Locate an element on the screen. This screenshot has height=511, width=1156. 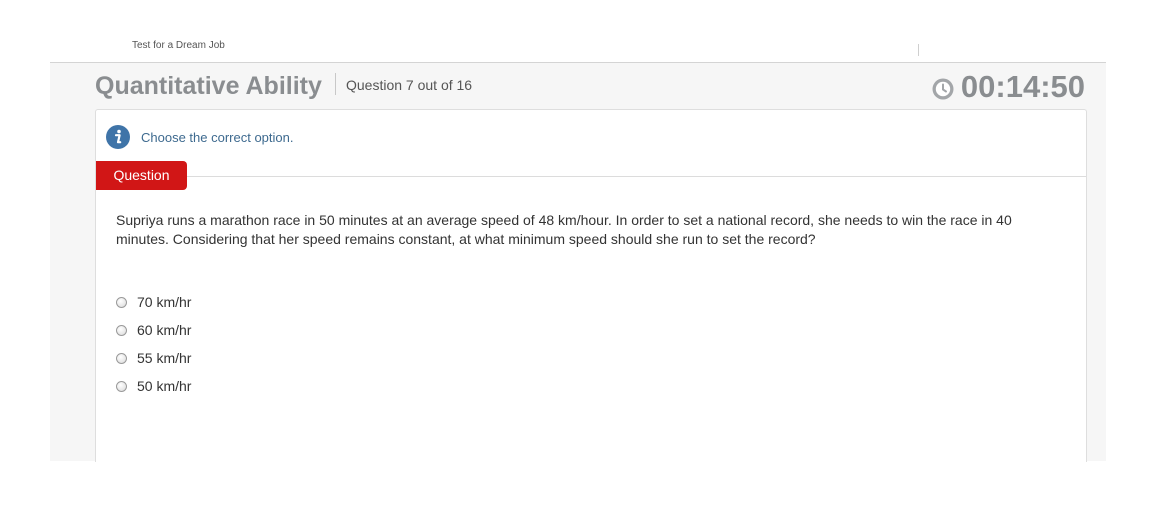
option-3-radio is located at coordinates (121, 358).